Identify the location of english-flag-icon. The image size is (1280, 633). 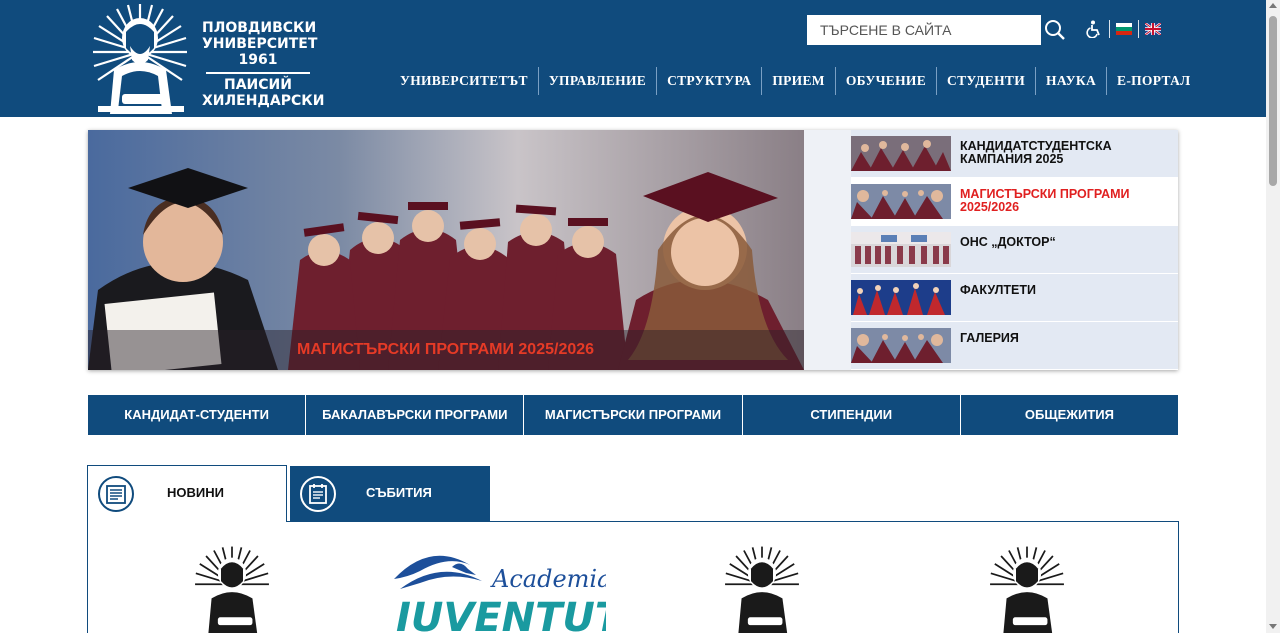
(1153, 29).